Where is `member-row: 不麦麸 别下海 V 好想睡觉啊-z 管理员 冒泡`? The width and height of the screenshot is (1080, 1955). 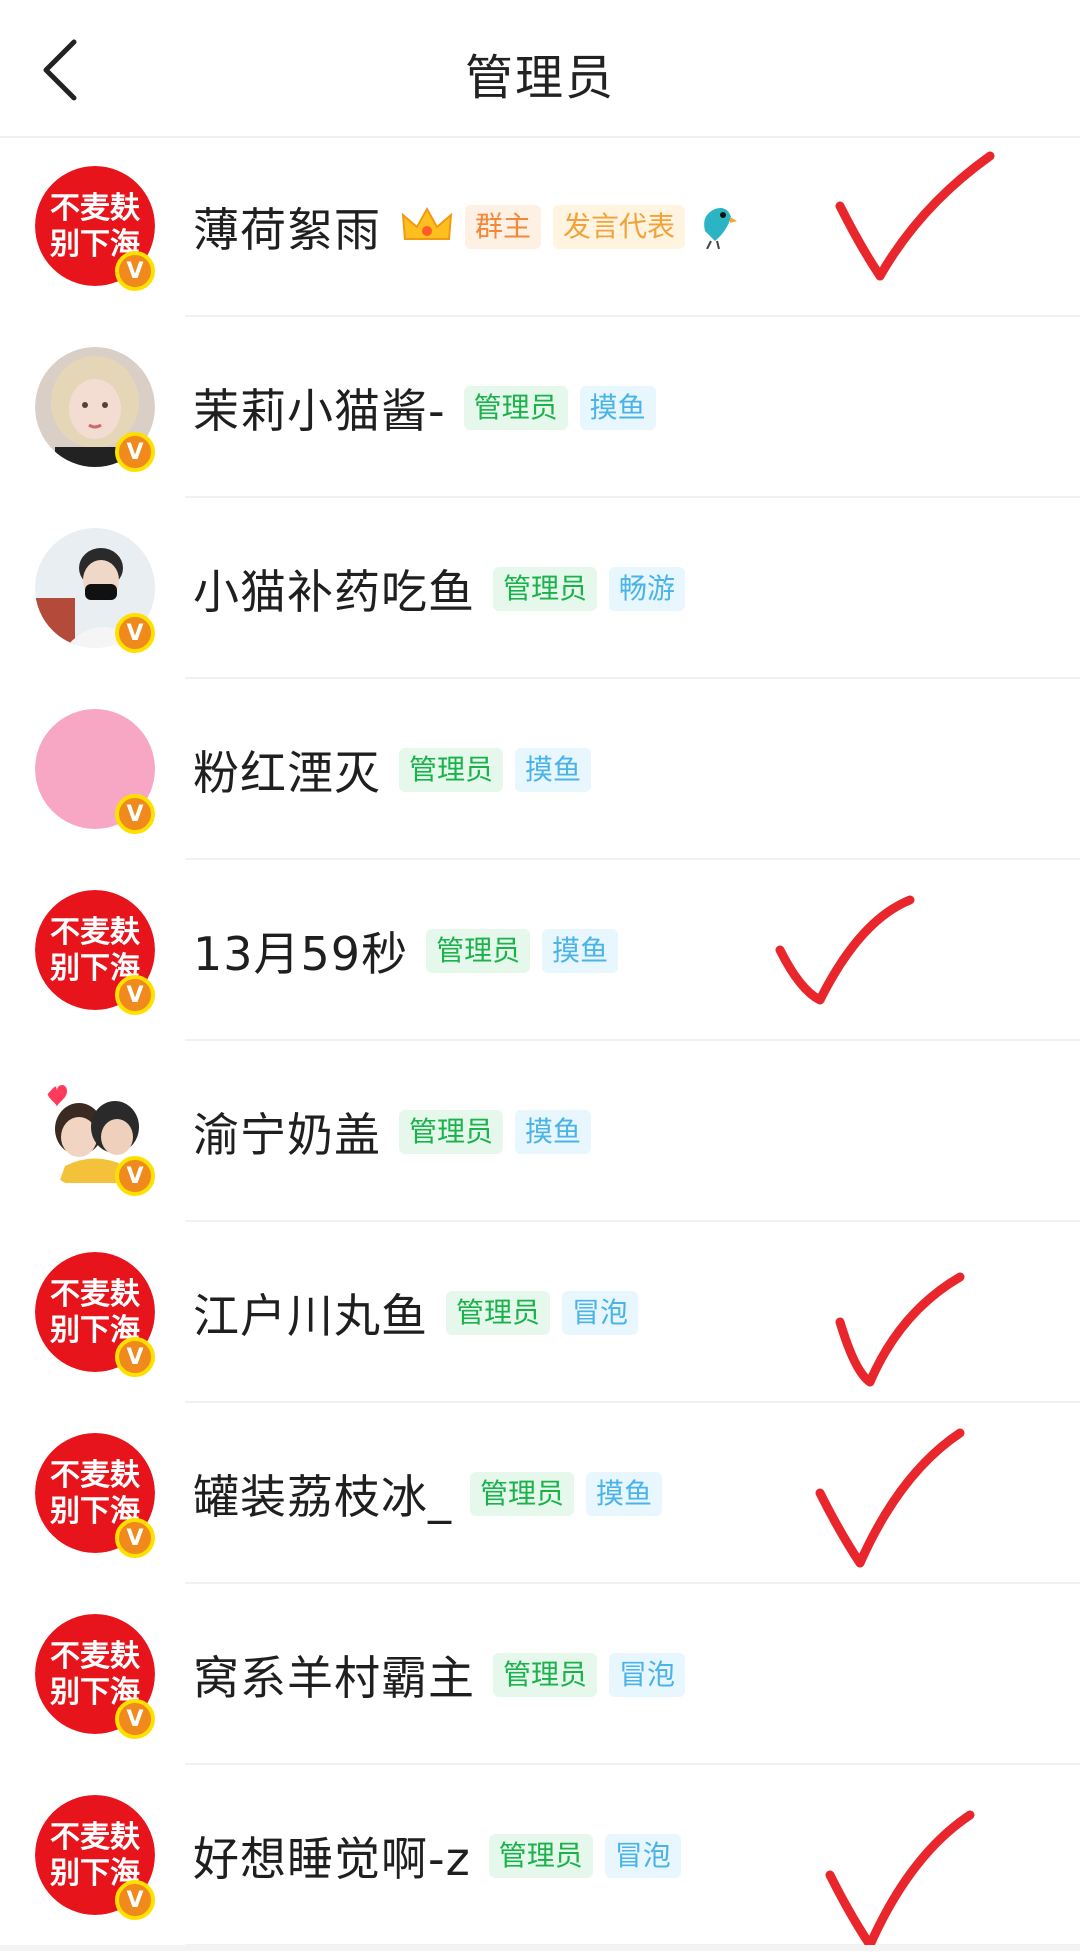 member-row: 不麦麸 别下海 V 好想睡觉啊-z 管理员 冒泡 is located at coordinates (540, 1857).